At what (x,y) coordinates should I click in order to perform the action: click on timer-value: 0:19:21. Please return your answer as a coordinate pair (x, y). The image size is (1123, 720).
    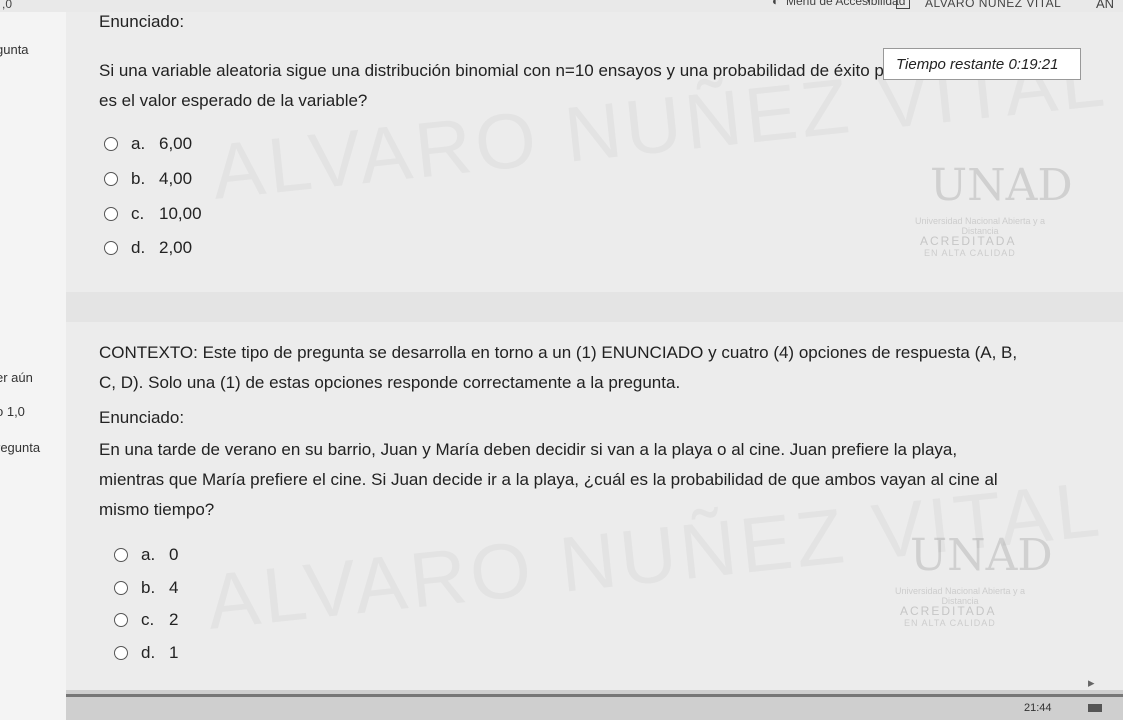
    Looking at the image, I should click on (1033, 64).